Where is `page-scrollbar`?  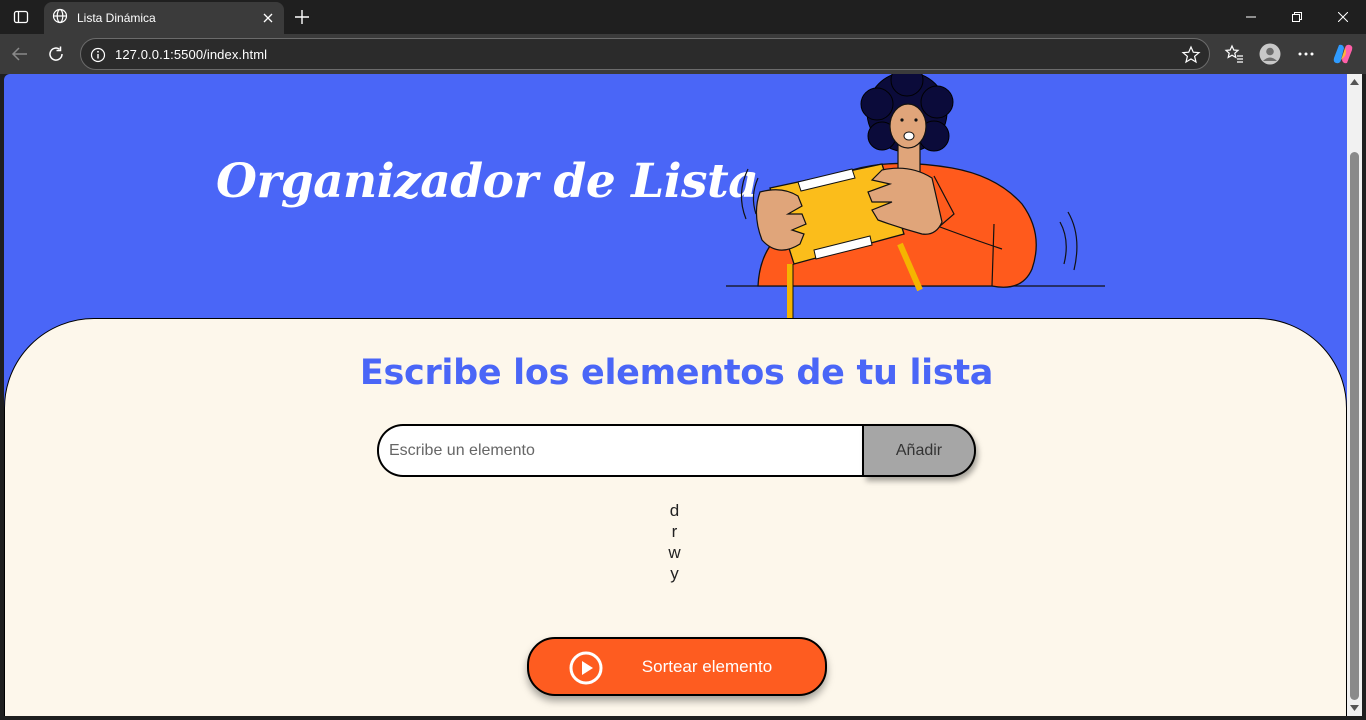
page-scrollbar is located at coordinates (1354, 395).